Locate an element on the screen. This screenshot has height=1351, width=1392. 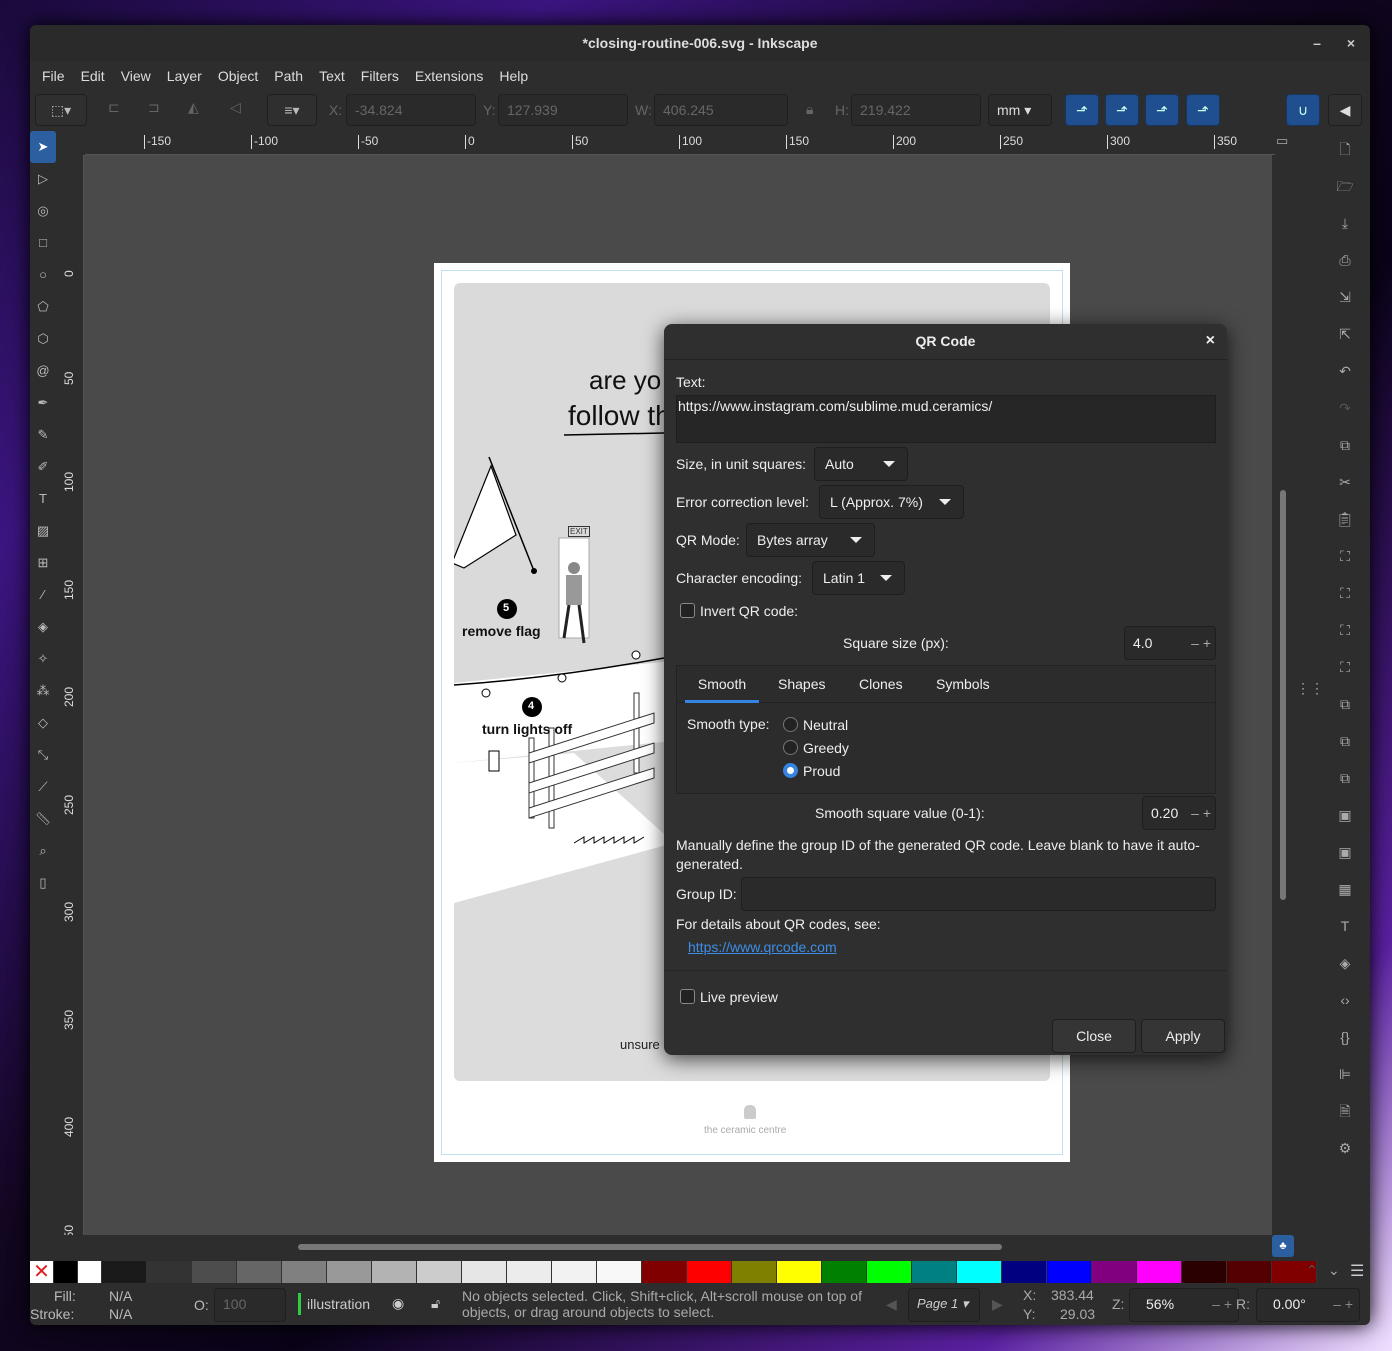
error-correction-dropdown: L (Approx. 7%) is located at coordinates (891, 502).